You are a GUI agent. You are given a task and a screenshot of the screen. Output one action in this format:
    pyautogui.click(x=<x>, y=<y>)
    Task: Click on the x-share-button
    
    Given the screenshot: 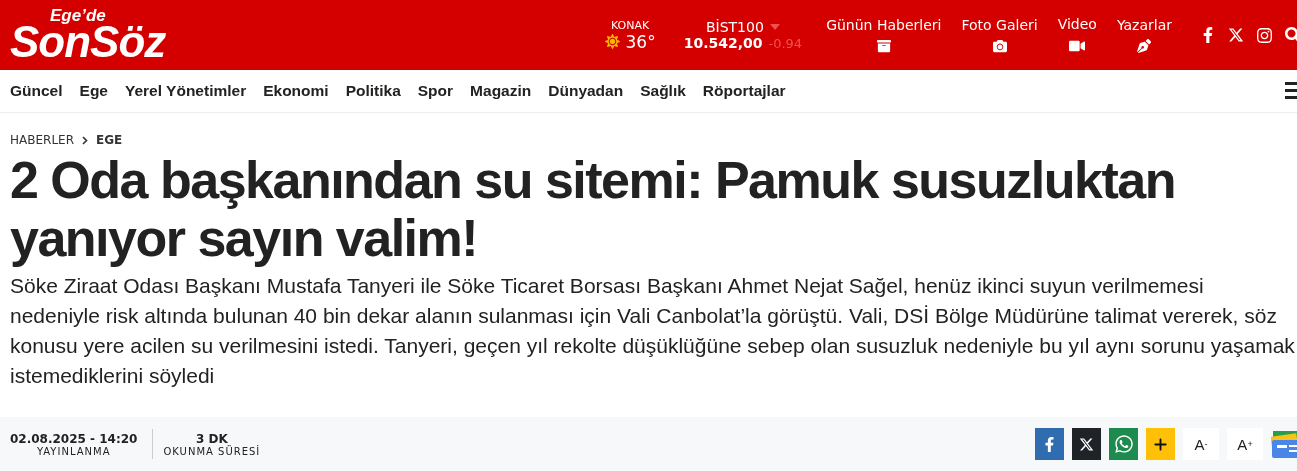 What is the action you would take?
    pyautogui.click(x=1086, y=444)
    